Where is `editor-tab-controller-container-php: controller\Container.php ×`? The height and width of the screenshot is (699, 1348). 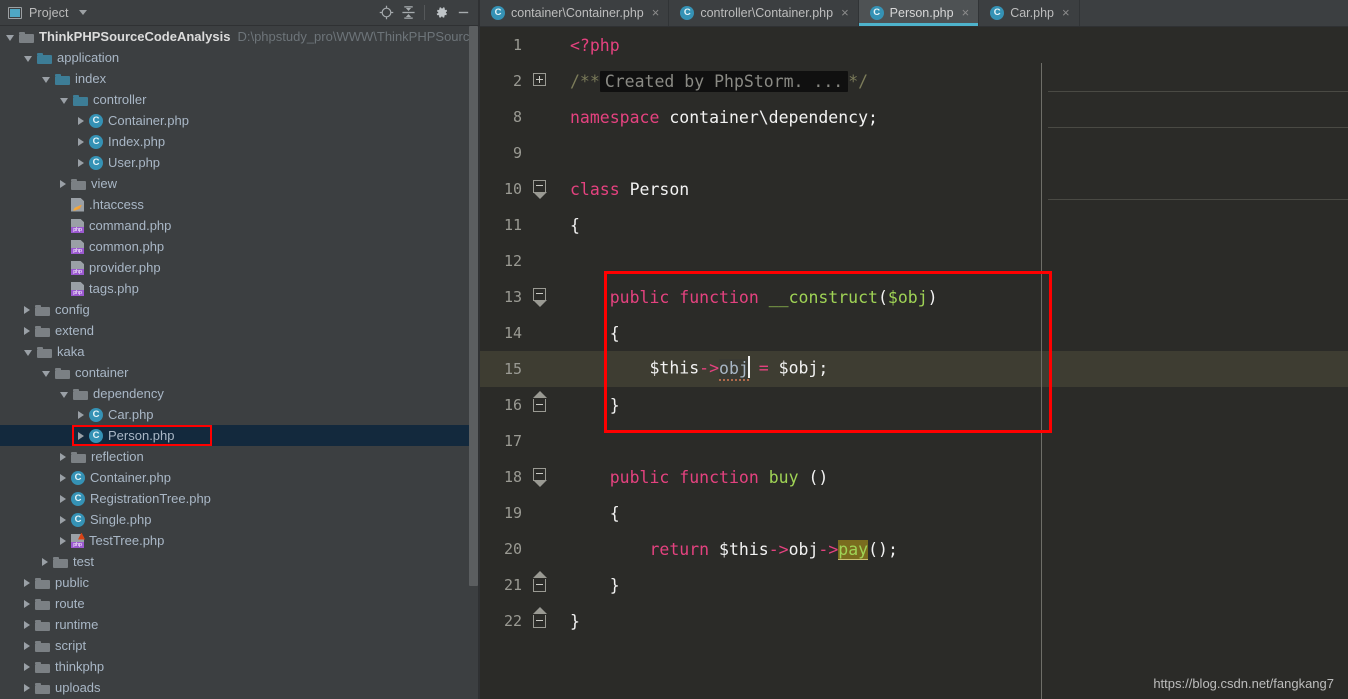 editor-tab-controller-container-php: controller\Container.php × is located at coordinates (764, 13).